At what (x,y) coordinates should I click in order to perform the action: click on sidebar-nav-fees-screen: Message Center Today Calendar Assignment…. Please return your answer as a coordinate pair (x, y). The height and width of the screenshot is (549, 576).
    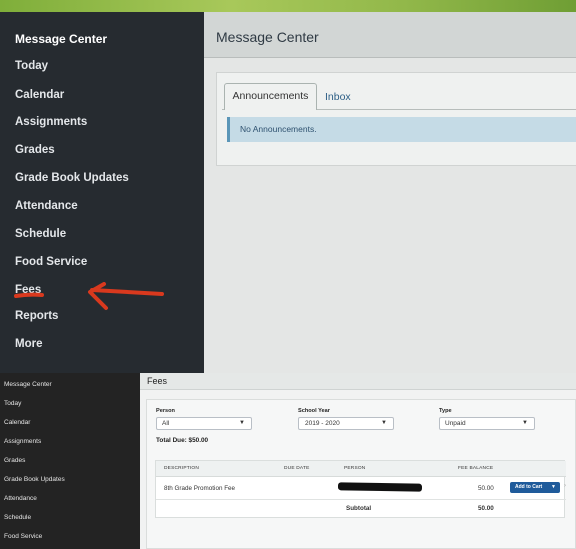
    Looking at the image, I should click on (70, 461).